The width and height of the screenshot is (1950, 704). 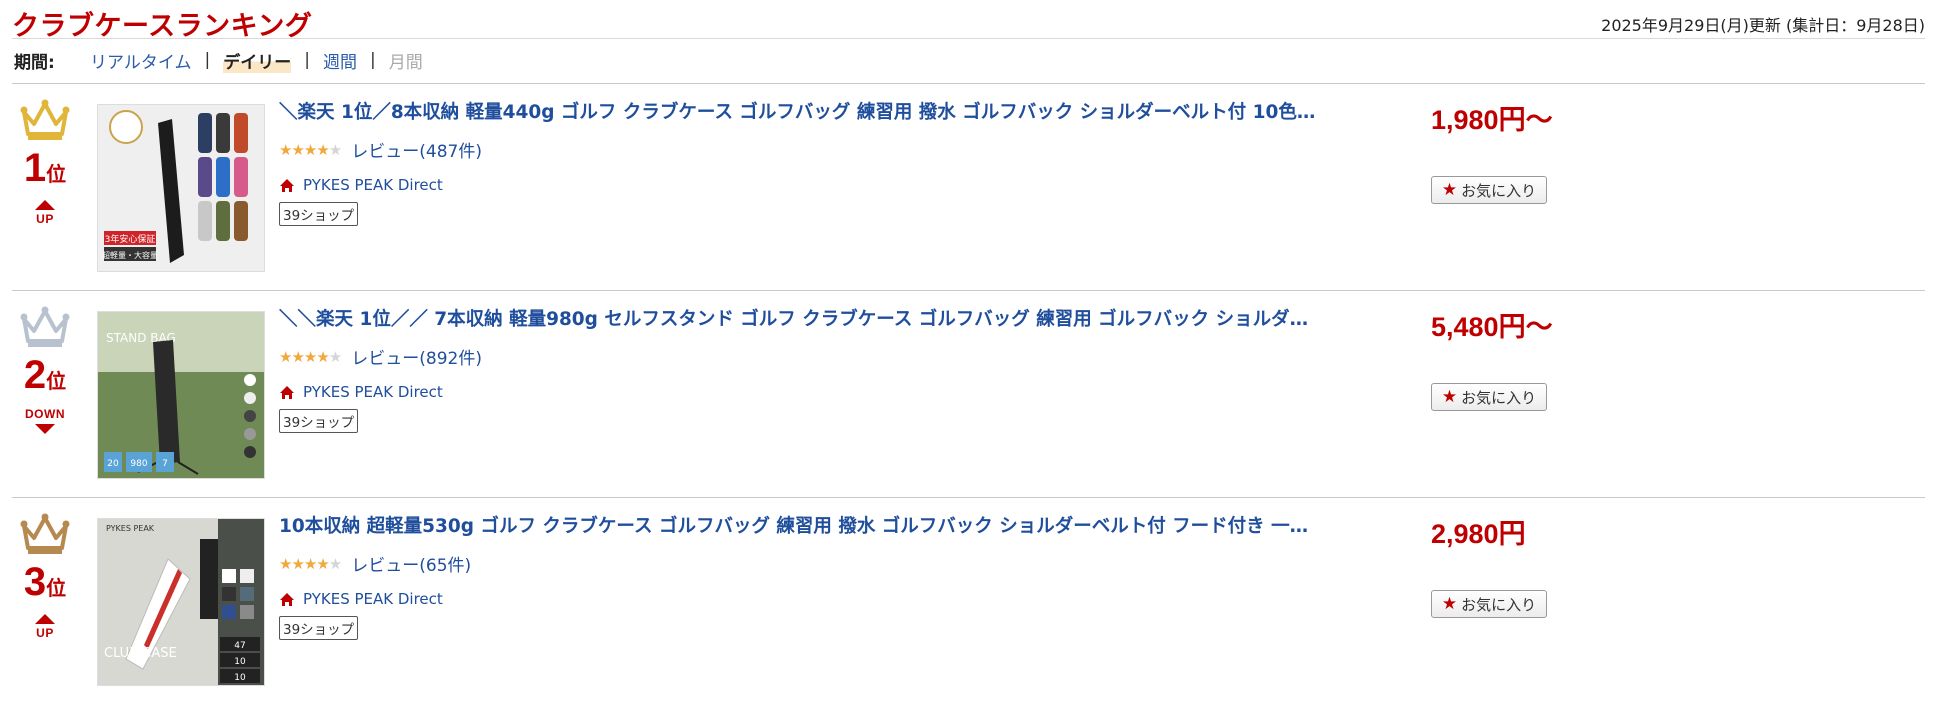 What do you see at coordinates (45, 168) in the screenshot?
I see `rank-number: 1位` at bounding box center [45, 168].